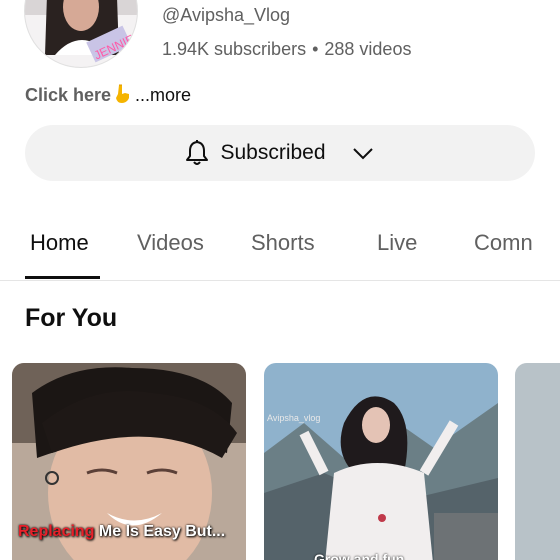 The width and height of the screenshot is (560, 560). What do you see at coordinates (283, 243) in the screenshot?
I see `tab-shorts: Shorts` at bounding box center [283, 243].